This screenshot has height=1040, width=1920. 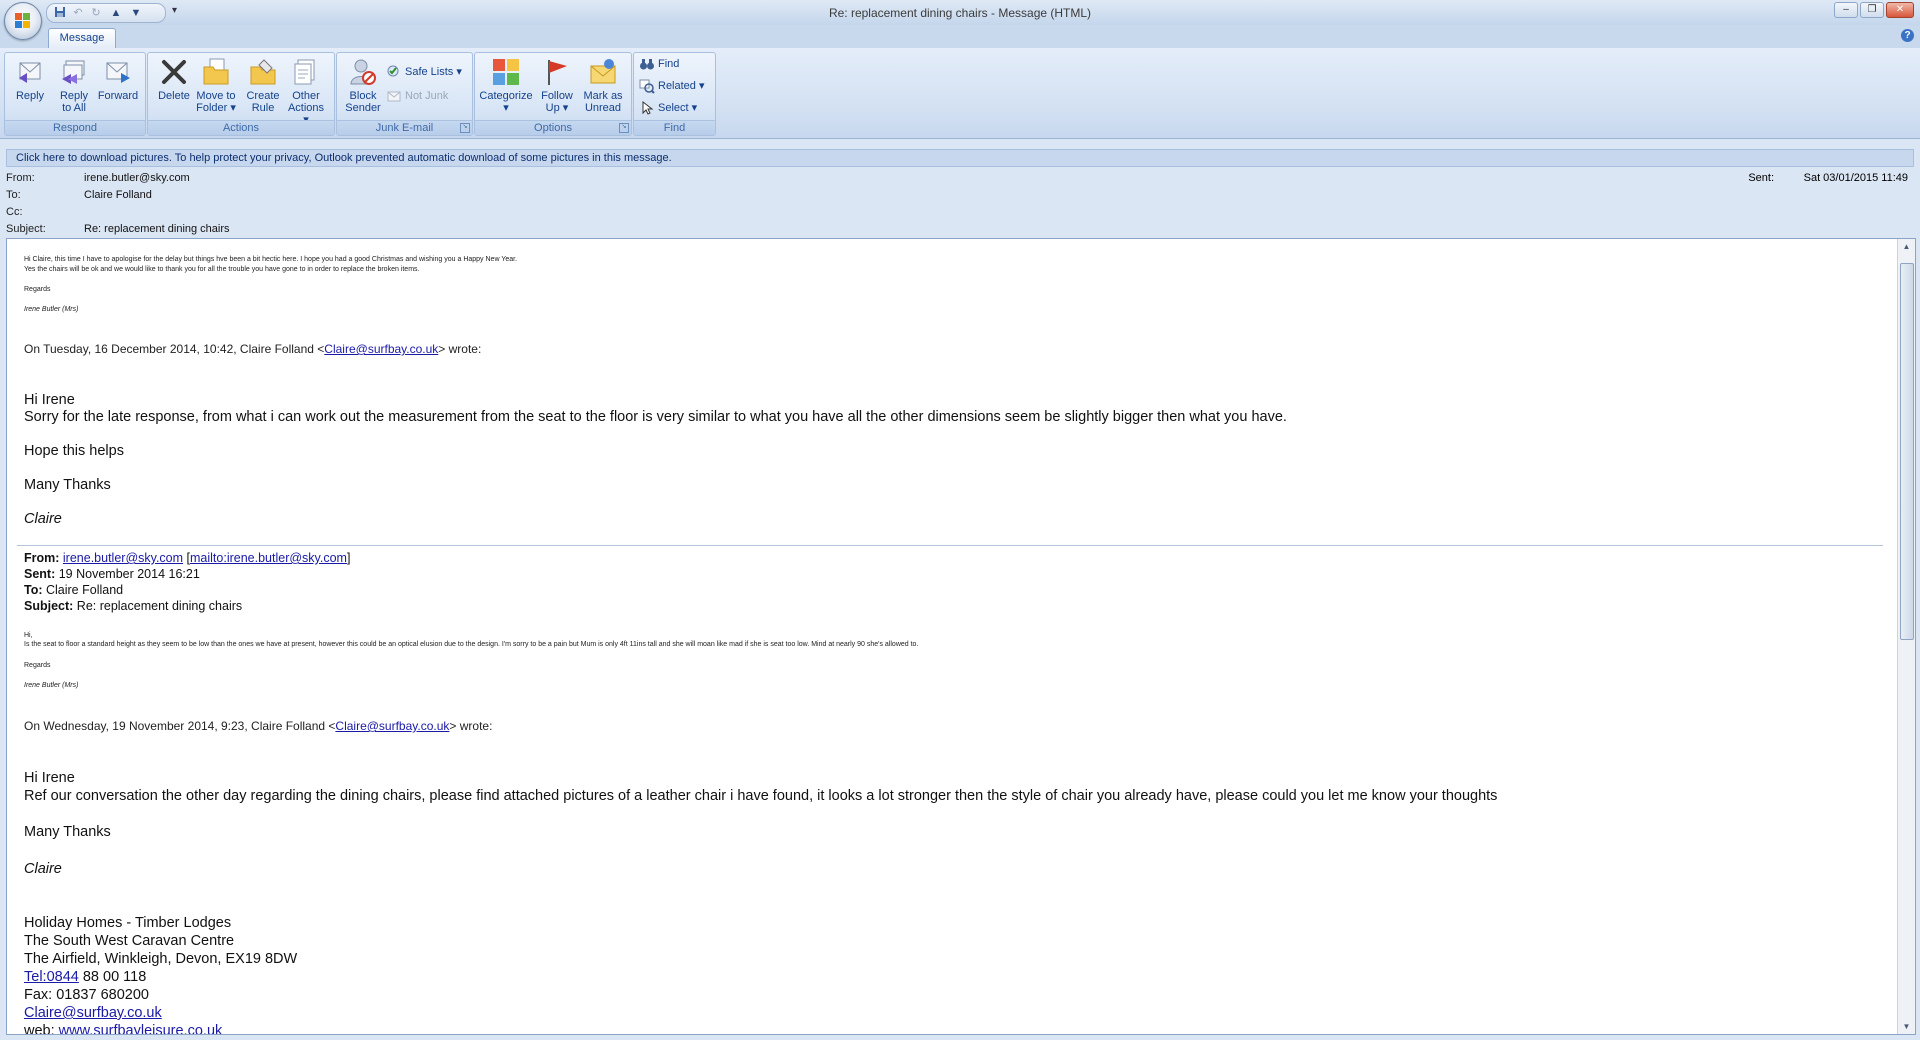 What do you see at coordinates (693, 108) in the screenshot?
I see `select-dropdown-icon: ▾` at bounding box center [693, 108].